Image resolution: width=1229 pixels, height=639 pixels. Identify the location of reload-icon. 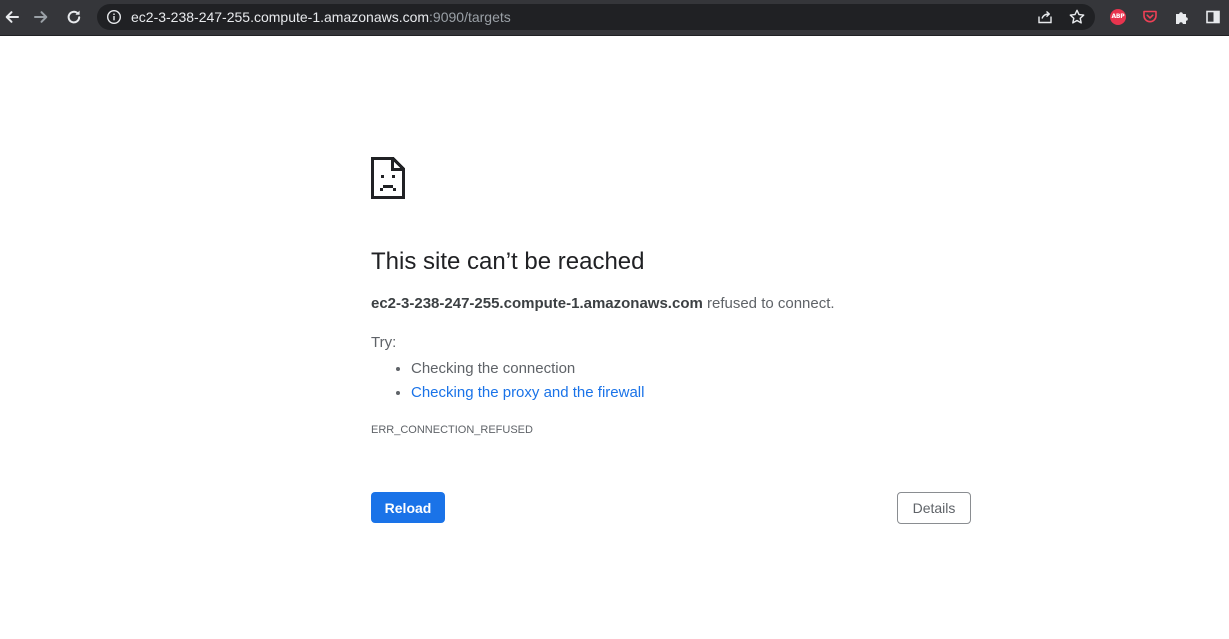
(74, 17).